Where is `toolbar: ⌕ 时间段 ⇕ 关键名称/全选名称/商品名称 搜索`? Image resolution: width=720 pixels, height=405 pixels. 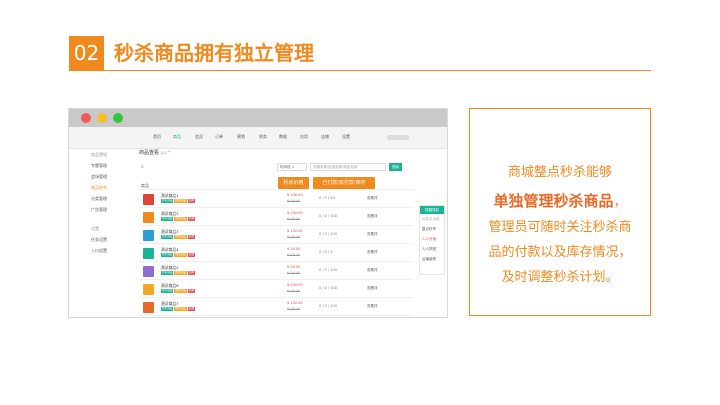 toolbar: ⌕ 时间段 ⇕ 关键名称/全选名称/商品名称 搜索 is located at coordinates (289, 168).